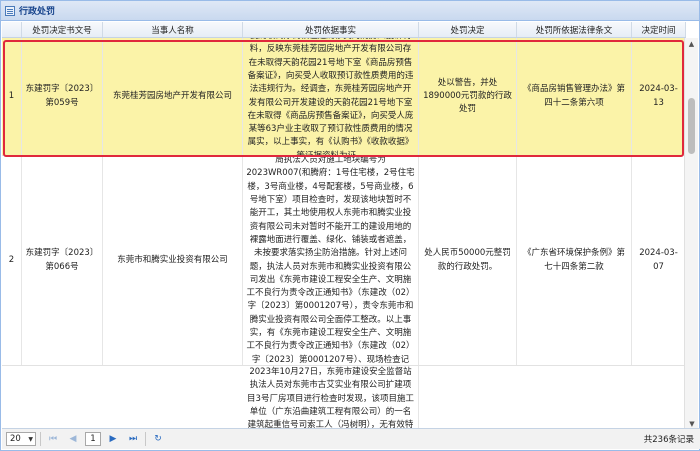  I want to click on page-number-input: 1, so click(93, 439).